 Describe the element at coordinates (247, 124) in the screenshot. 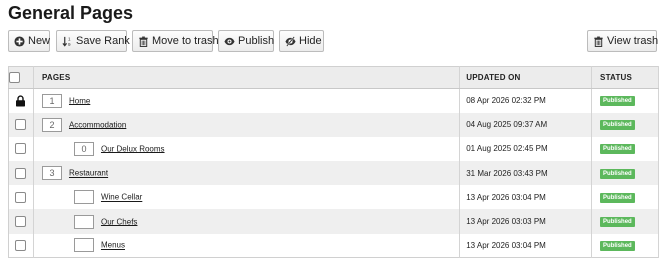

I see `page-name-cell: 2 Accommodation` at that location.